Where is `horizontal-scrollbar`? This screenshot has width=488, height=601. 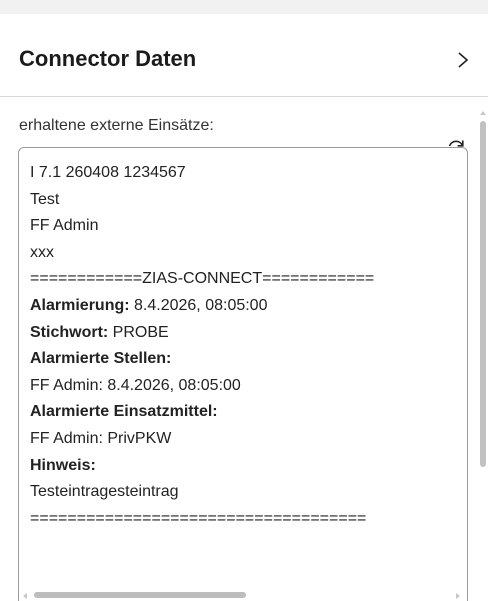 horizontal-scrollbar is located at coordinates (242, 594).